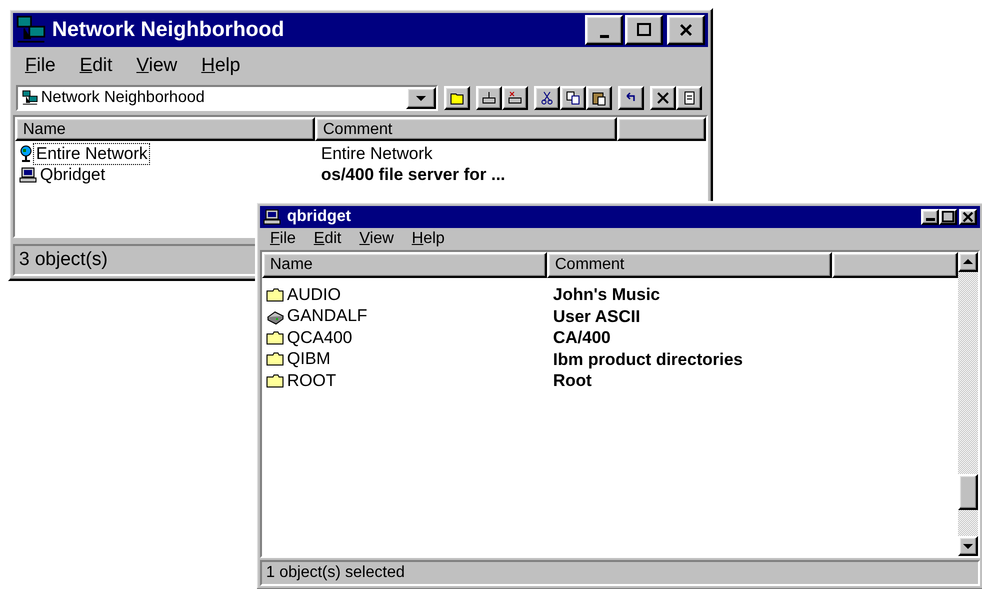  What do you see at coordinates (689, 98) in the screenshot?
I see `properties-button` at bounding box center [689, 98].